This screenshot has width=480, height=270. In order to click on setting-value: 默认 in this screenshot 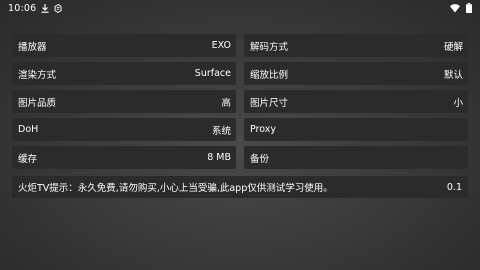, I will do `click(453, 75)`.